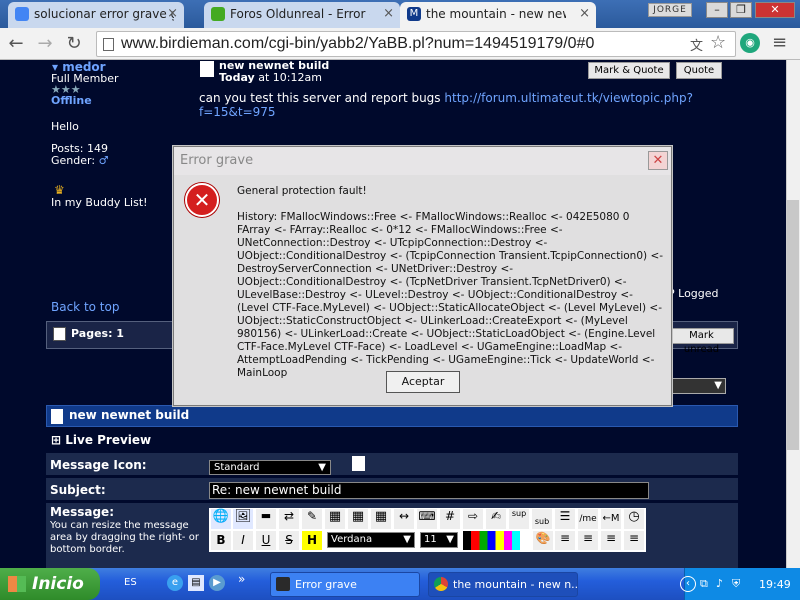 The height and width of the screenshot is (600, 800). I want to click on clock: 19:49, so click(775, 584).